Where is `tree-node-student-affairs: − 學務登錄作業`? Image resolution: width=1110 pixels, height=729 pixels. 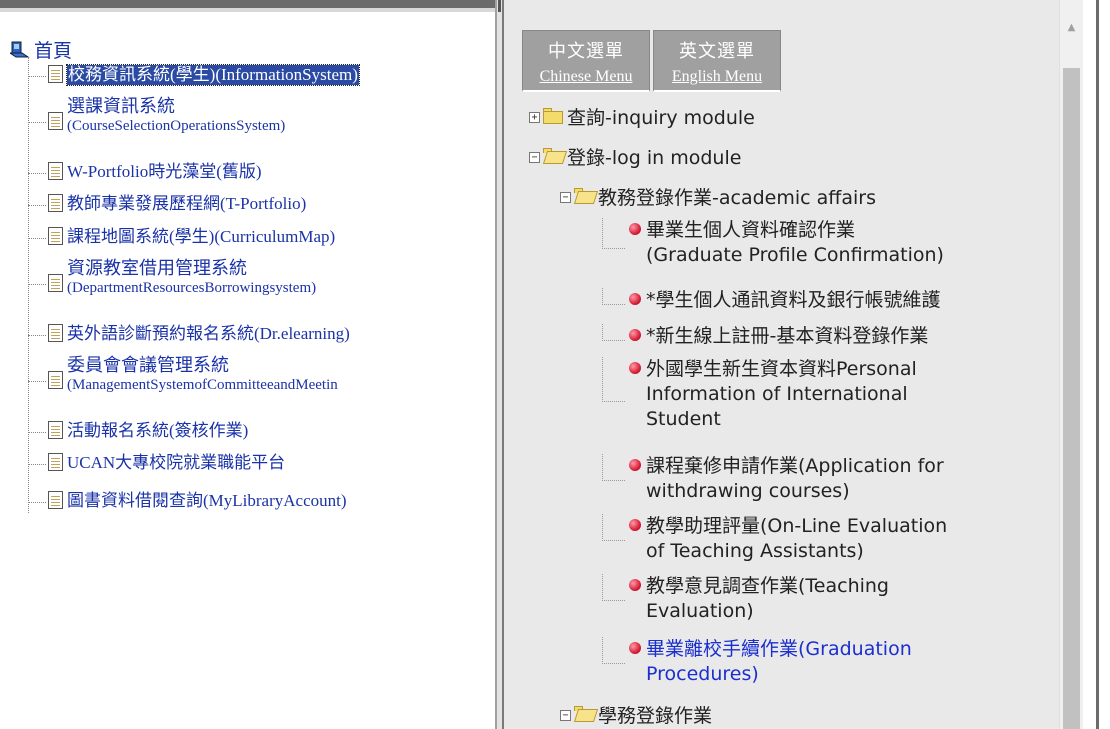 tree-node-student-affairs: − 學務登錄作業 is located at coordinates (636, 716).